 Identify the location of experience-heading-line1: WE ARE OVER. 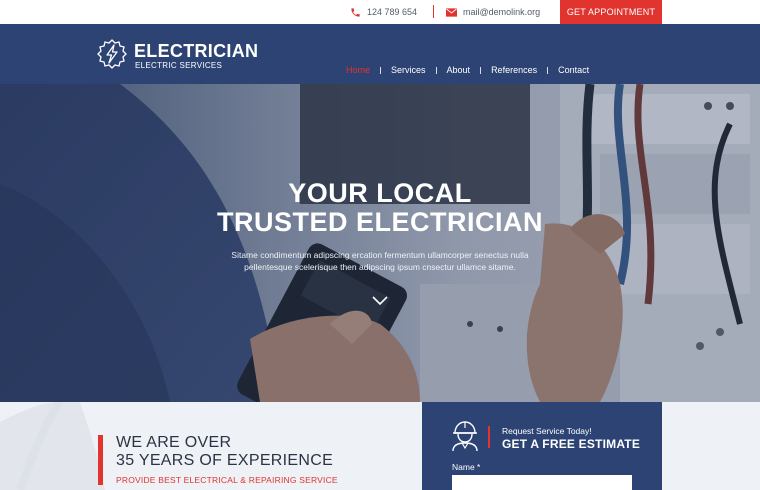
(174, 442).